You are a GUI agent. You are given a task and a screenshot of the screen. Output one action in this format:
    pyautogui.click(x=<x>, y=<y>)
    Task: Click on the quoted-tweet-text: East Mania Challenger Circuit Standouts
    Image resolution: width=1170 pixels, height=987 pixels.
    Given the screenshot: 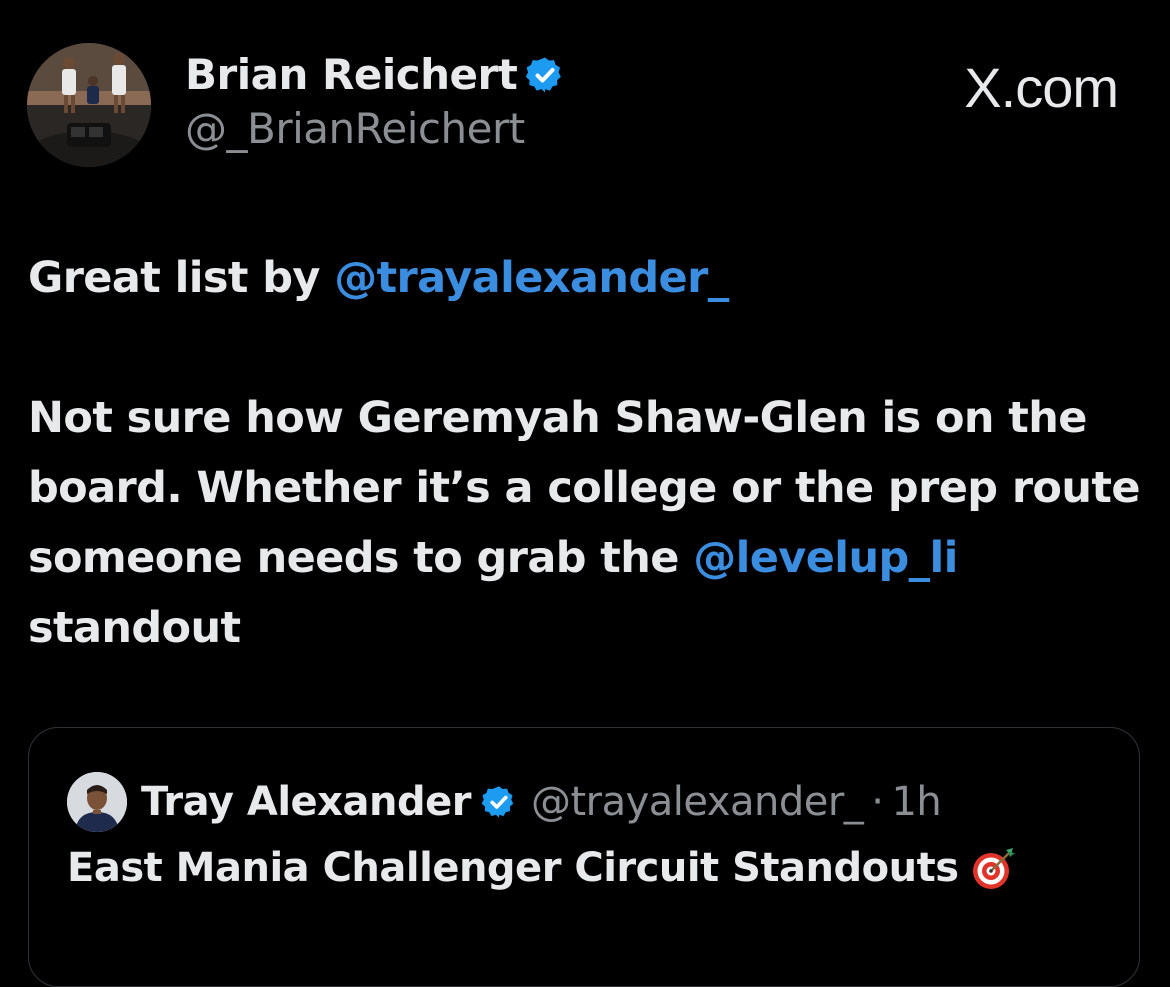 What is the action you would take?
    pyautogui.click(x=542, y=868)
    